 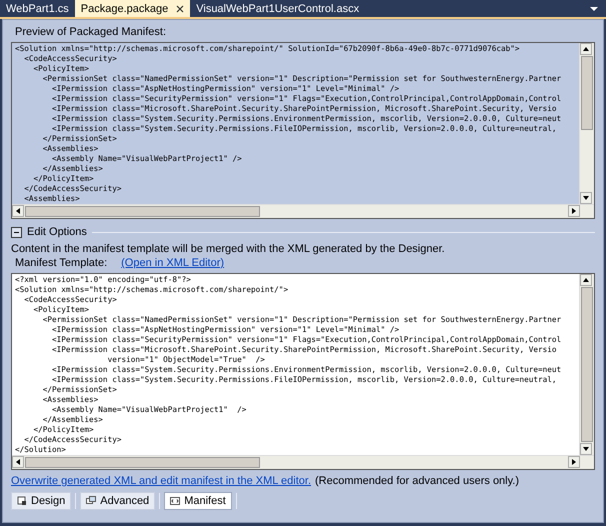 I want to click on document-tab: Package.package, so click(x=132, y=8).